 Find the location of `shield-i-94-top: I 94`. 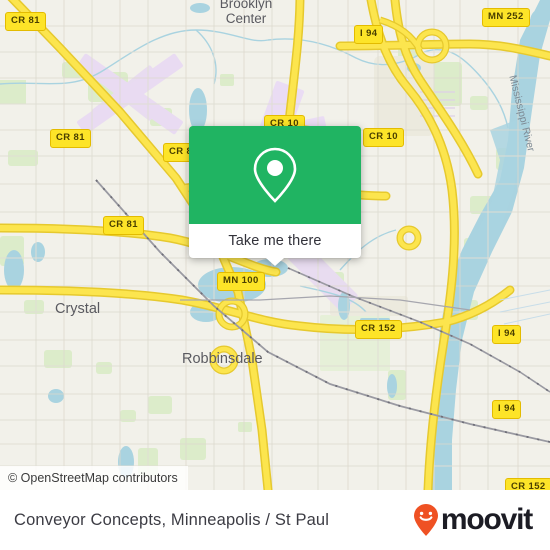

shield-i-94-top: I 94 is located at coordinates (369, 34).